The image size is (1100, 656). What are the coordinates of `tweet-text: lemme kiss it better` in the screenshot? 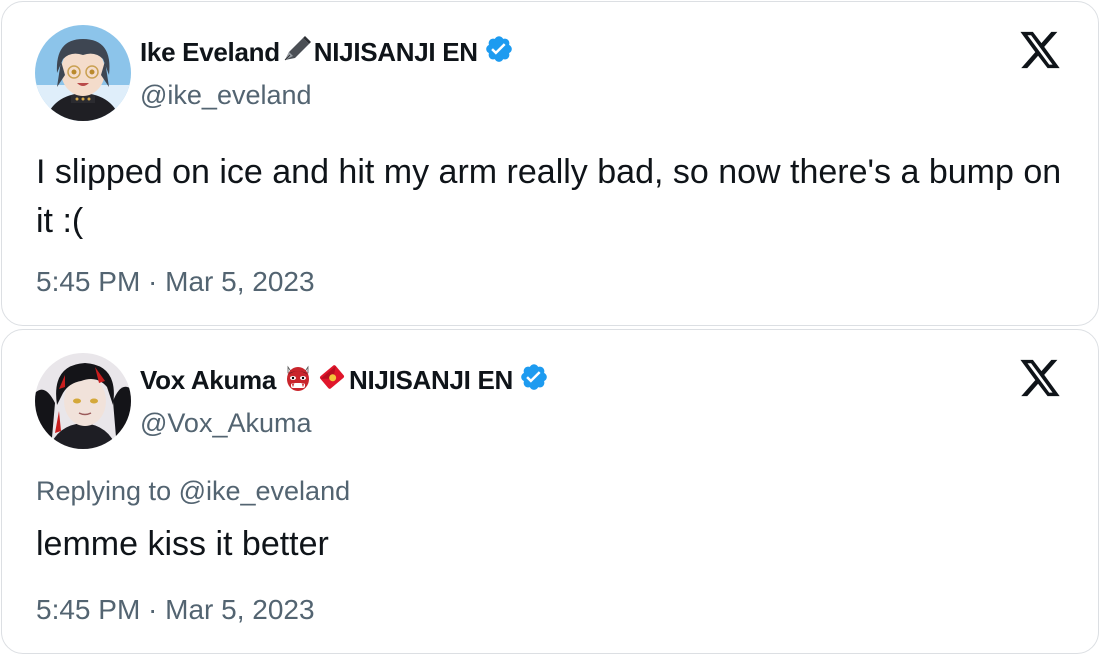 It's located at (182, 544).